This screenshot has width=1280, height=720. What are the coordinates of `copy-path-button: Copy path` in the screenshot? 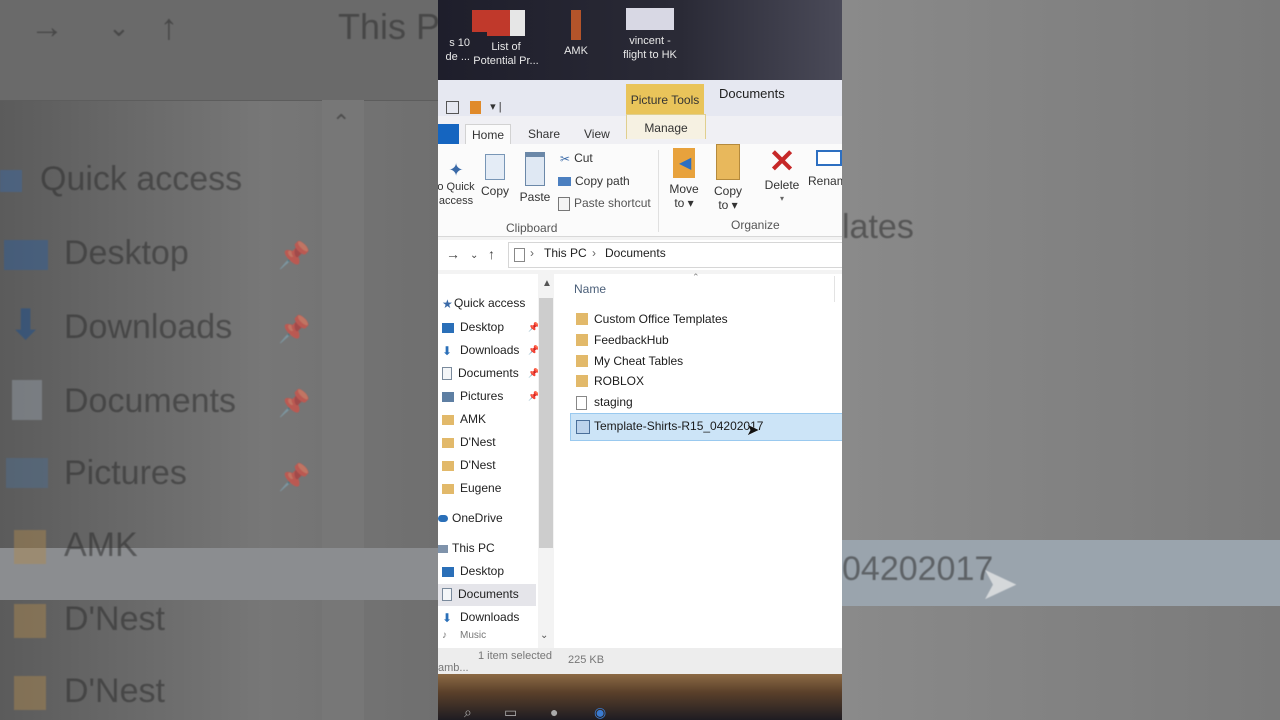 It's located at (594, 181).